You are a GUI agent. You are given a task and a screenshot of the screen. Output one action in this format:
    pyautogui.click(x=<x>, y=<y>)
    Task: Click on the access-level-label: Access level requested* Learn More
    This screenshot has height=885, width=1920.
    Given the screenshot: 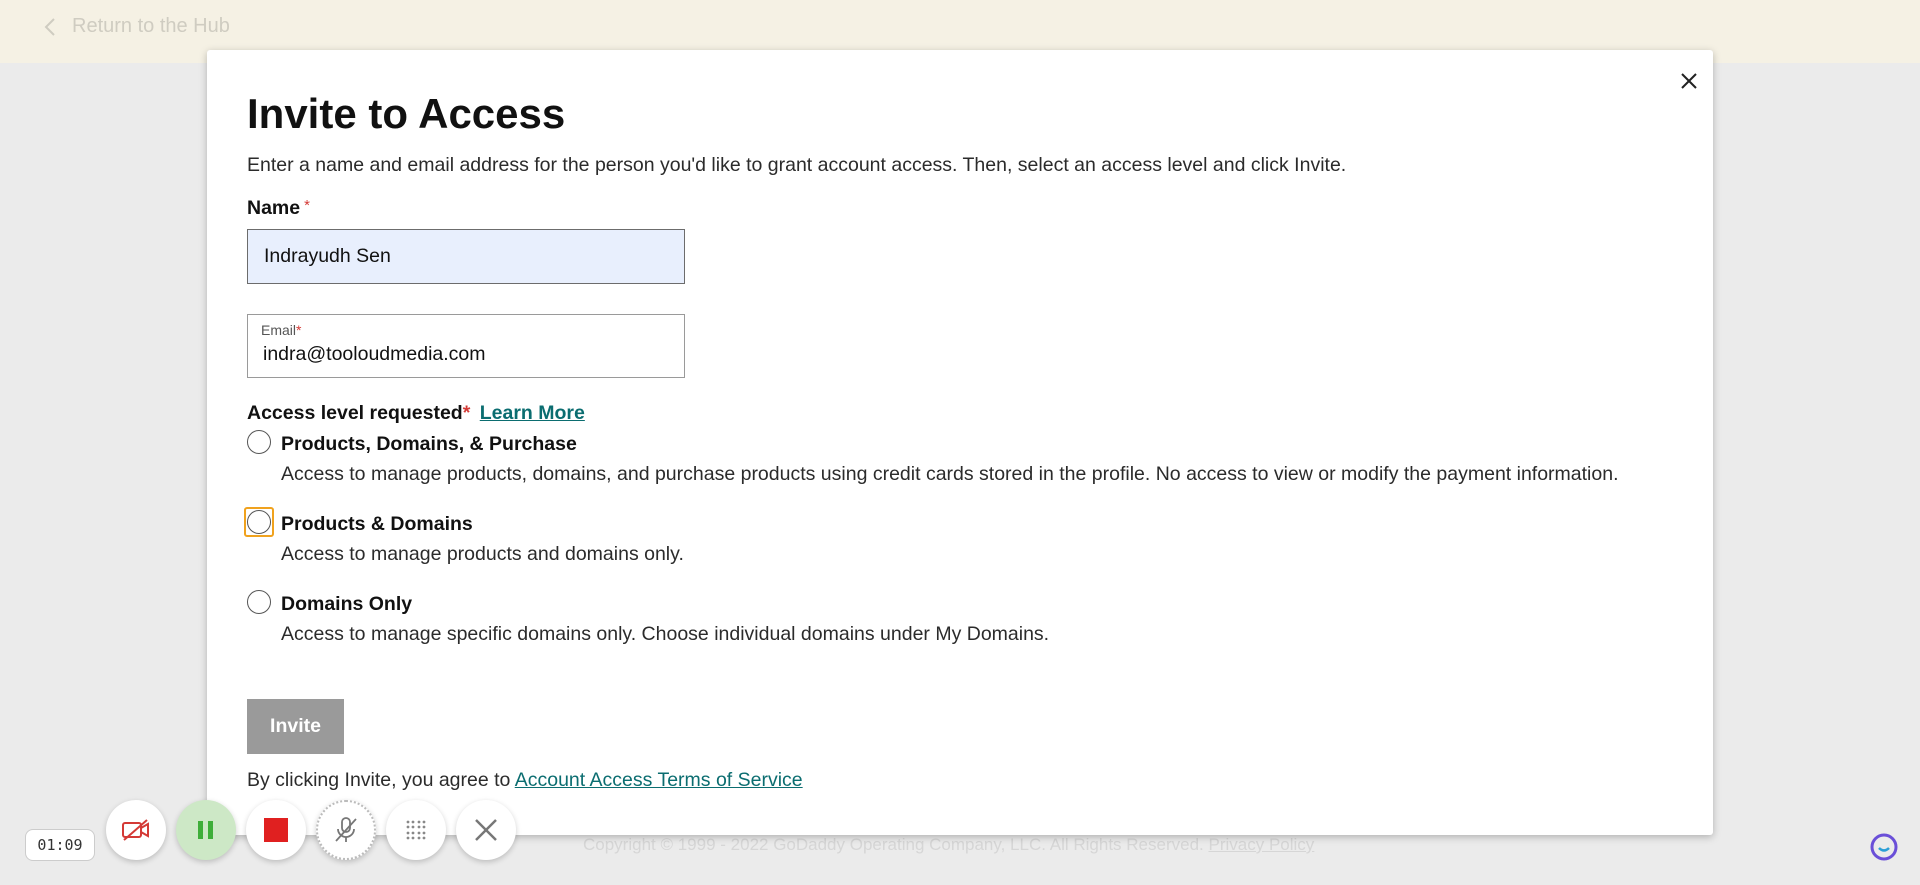 What is the action you would take?
    pyautogui.click(x=416, y=413)
    